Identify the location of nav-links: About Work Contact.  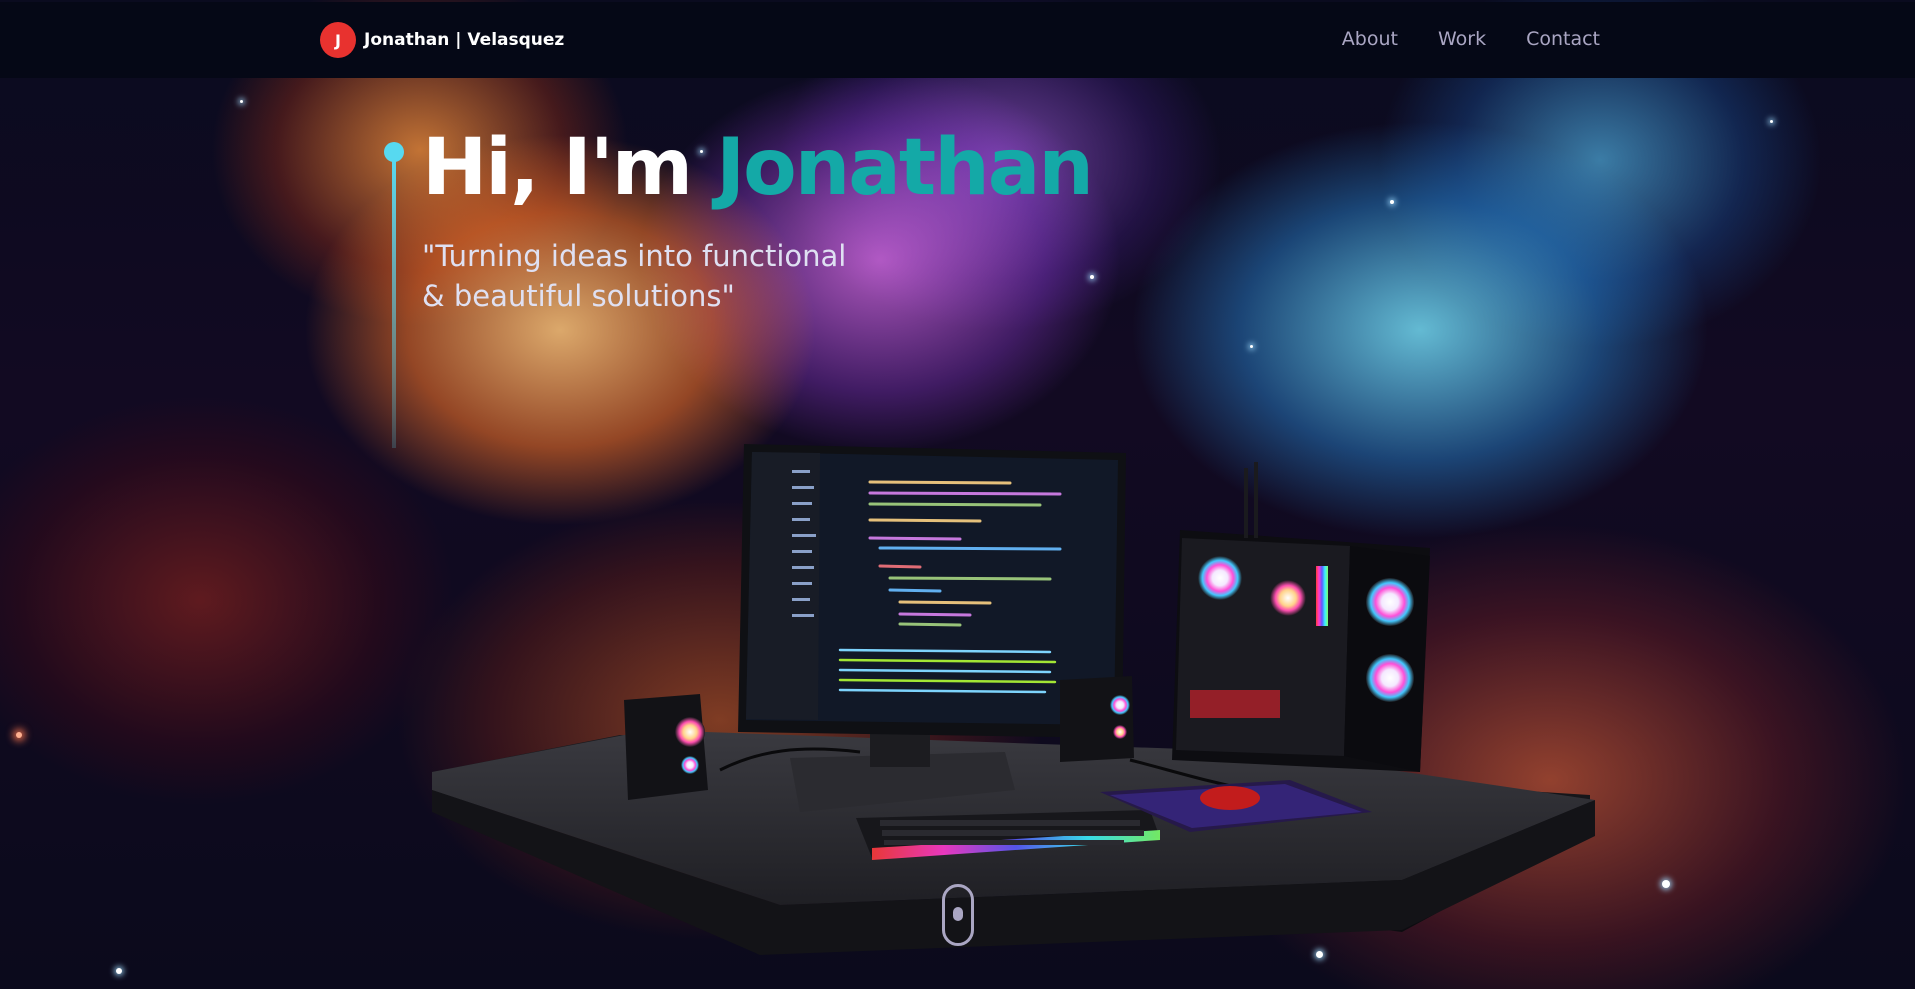
(1471, 39).